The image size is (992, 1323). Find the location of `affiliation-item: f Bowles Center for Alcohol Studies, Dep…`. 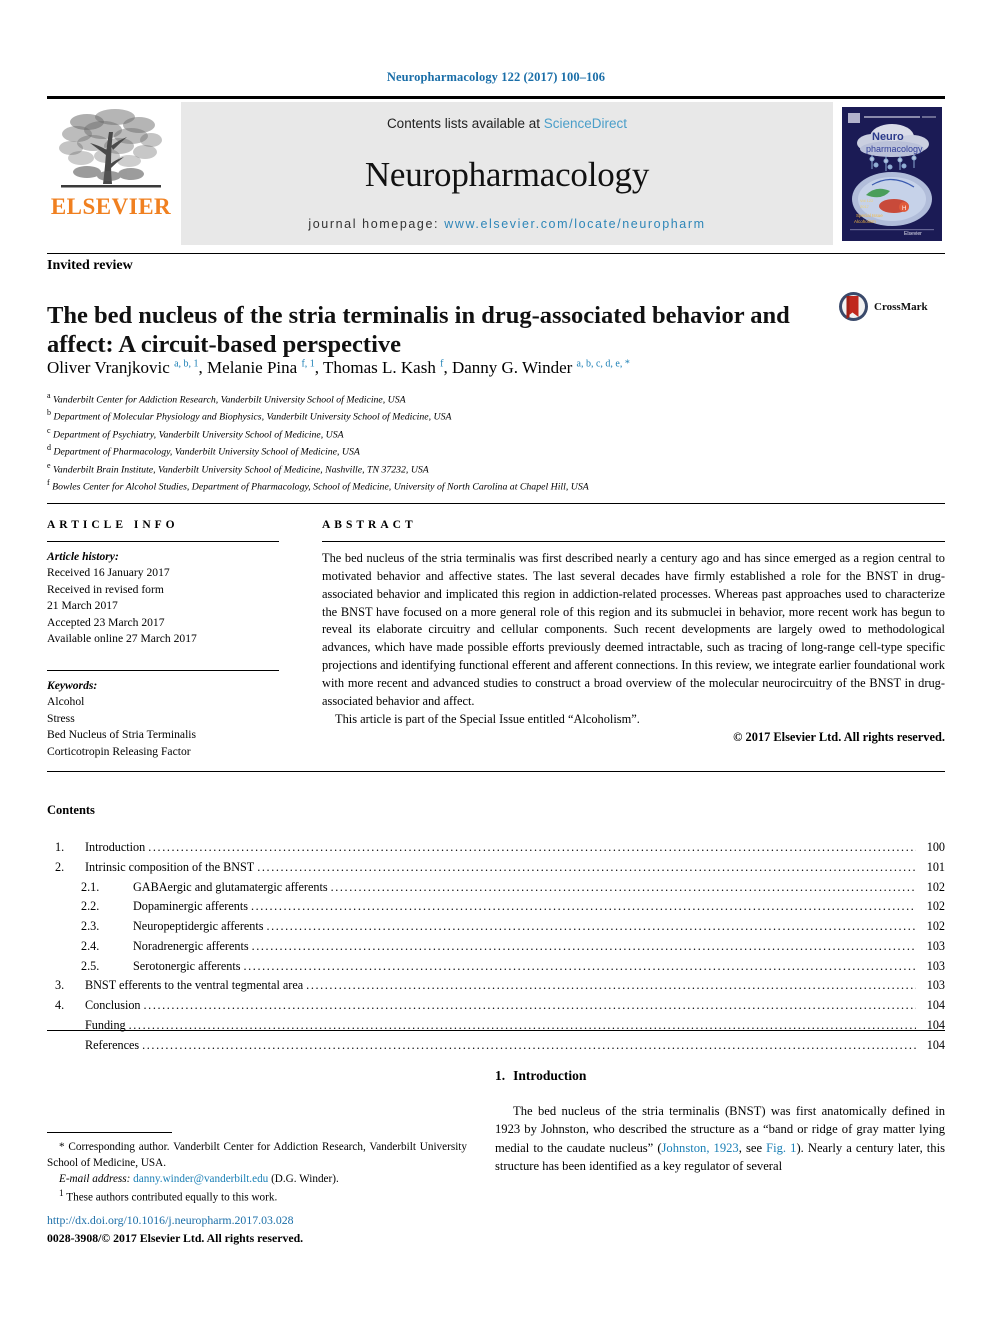

affiliation-item: f Bowles Center for Alcohol Studies, Dep… is located at coordinates (482, 485).